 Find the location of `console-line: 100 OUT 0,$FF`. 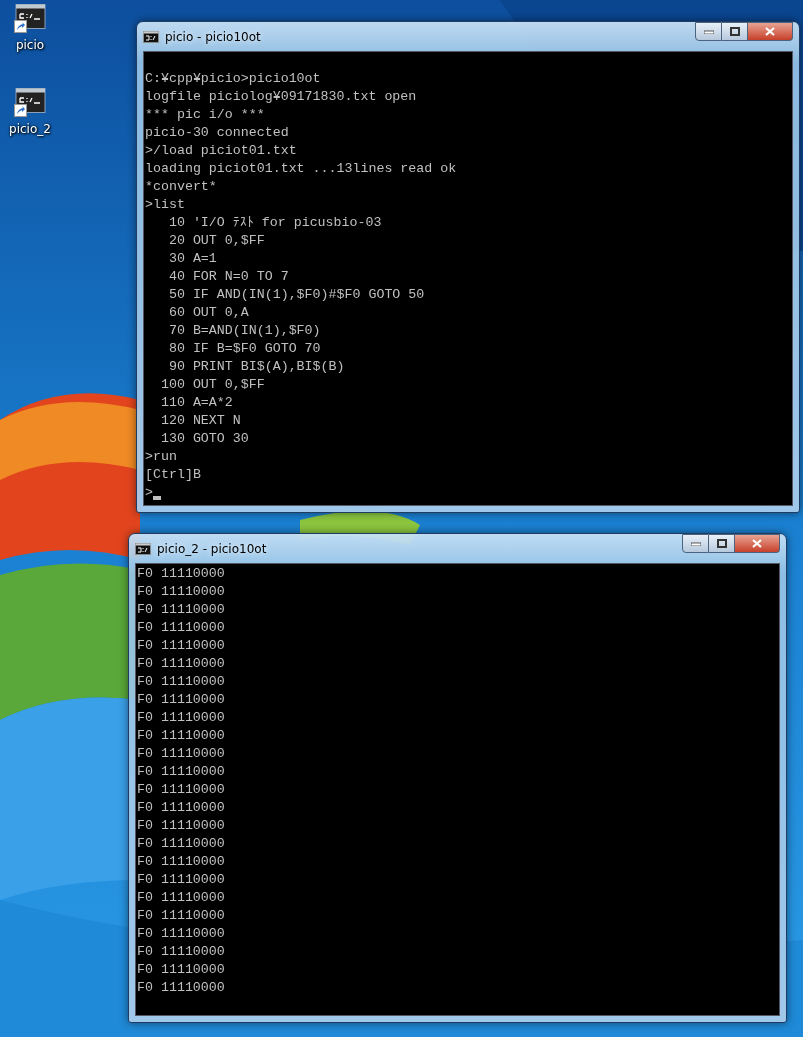

console-line: 100 OUT 0,$FF is located at coordinates (212, 385).